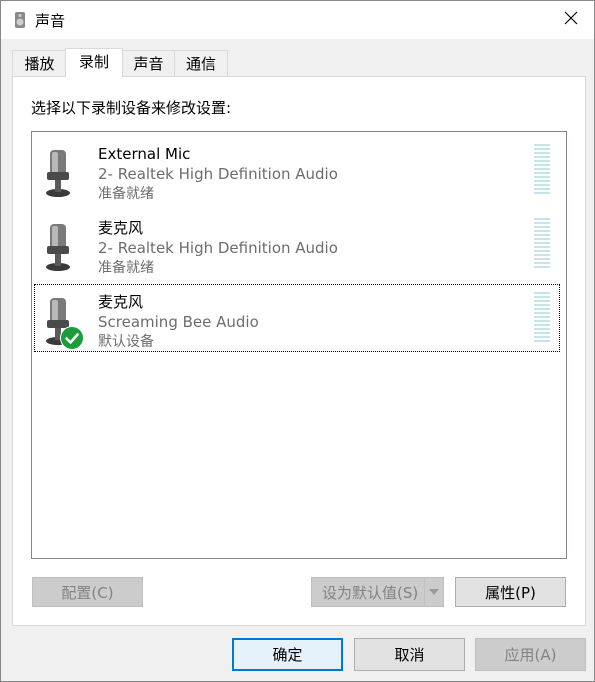 The height and width of the screenshot is (682, 595). What do you see at coordinates (39, 63) in the screenshot?
I see `tab-playback: 播放` at bounding box center [39, 63].